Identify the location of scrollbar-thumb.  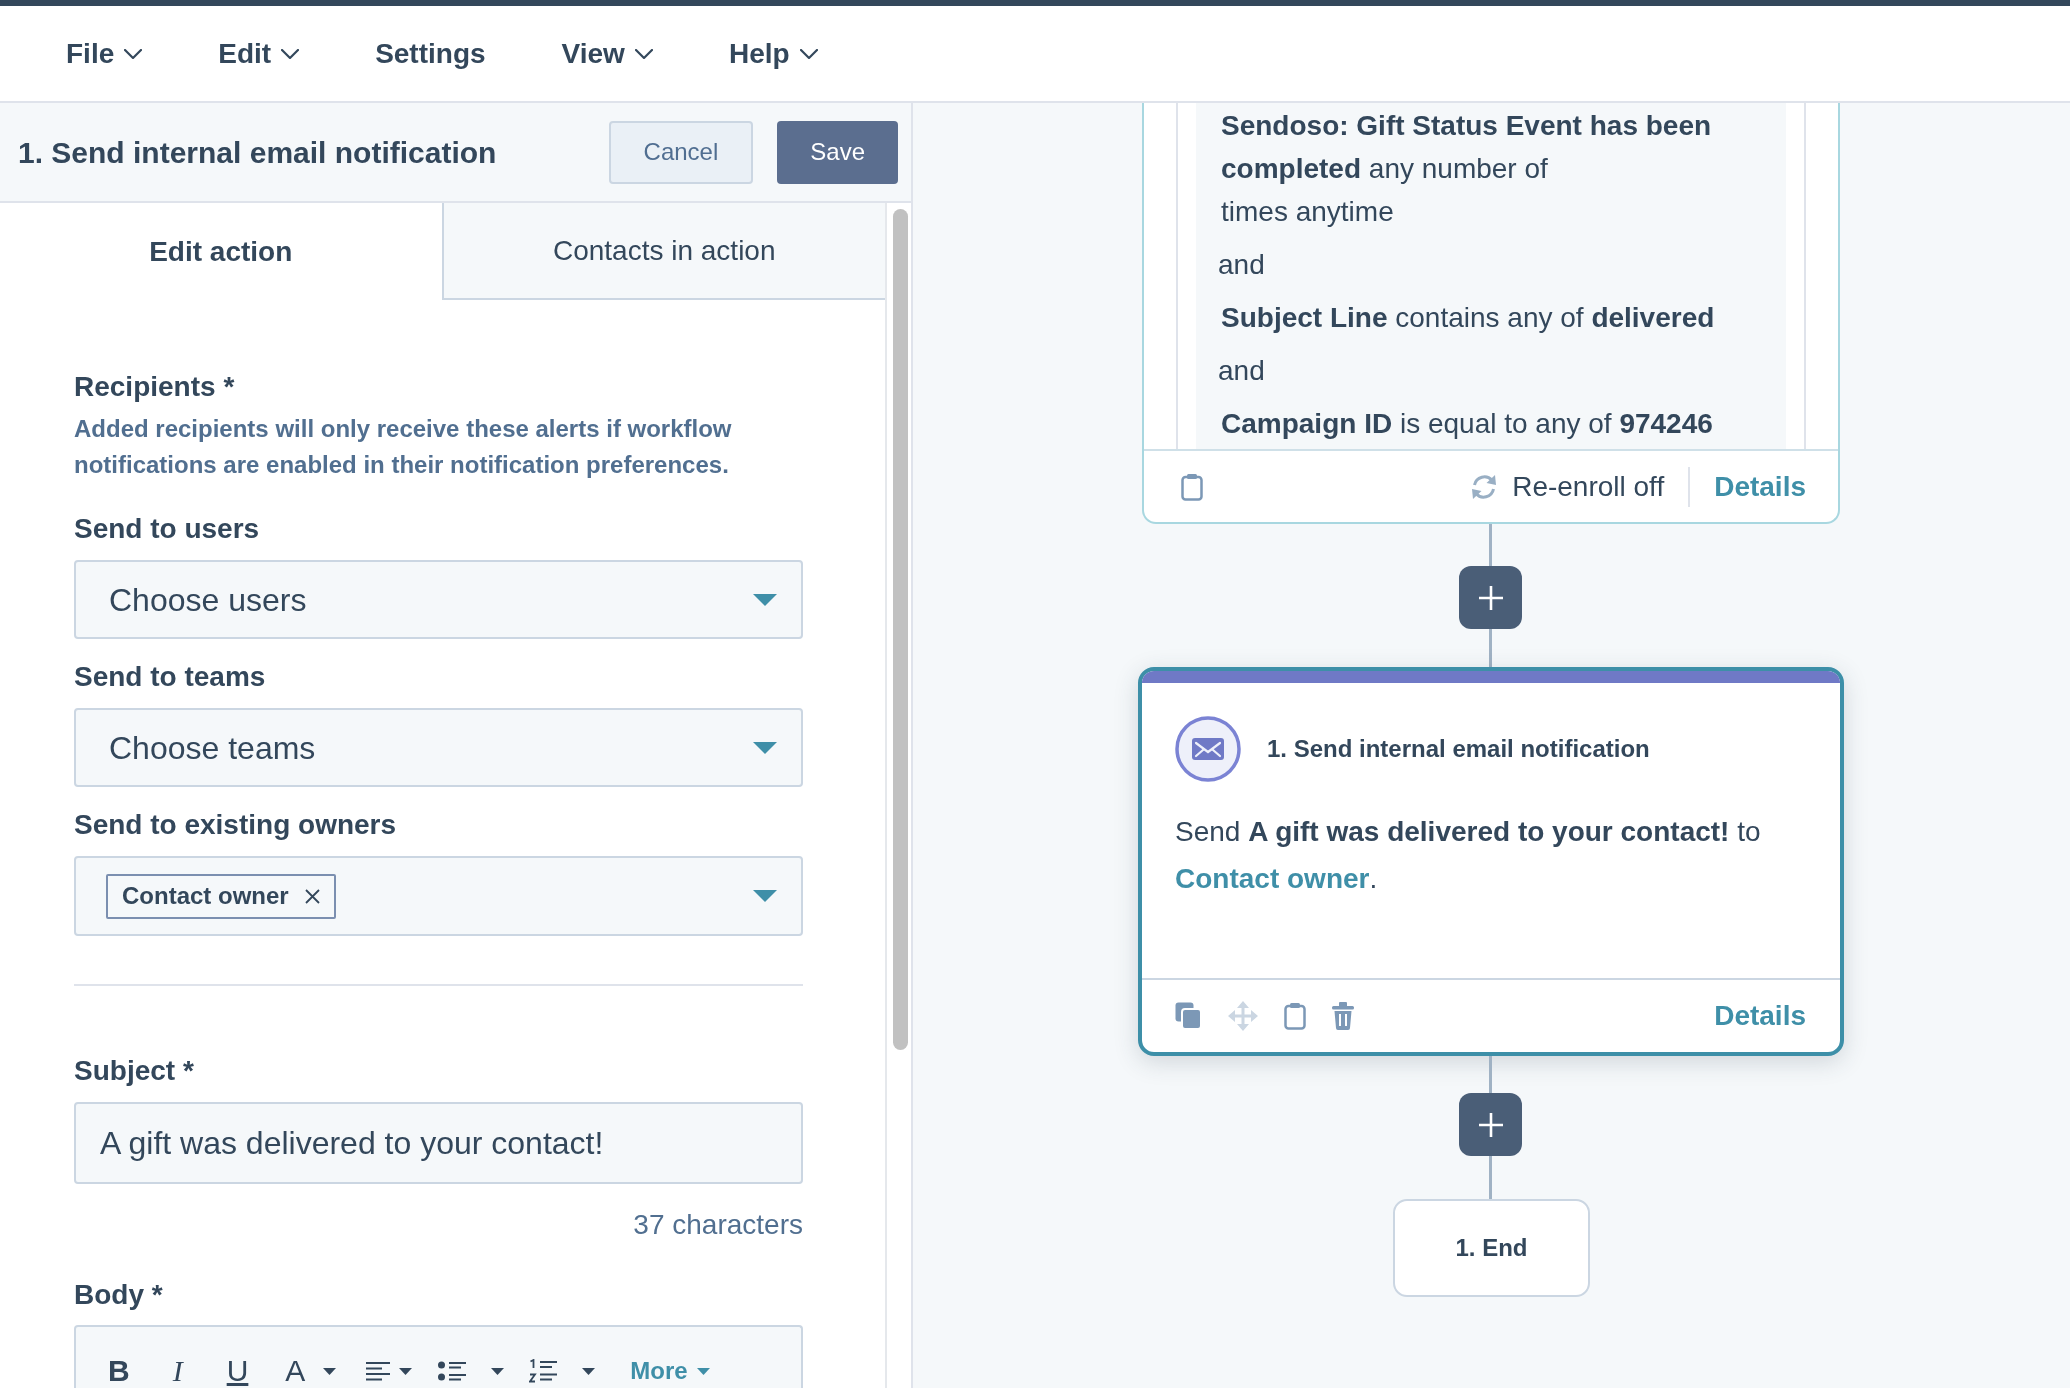
(900, 629).